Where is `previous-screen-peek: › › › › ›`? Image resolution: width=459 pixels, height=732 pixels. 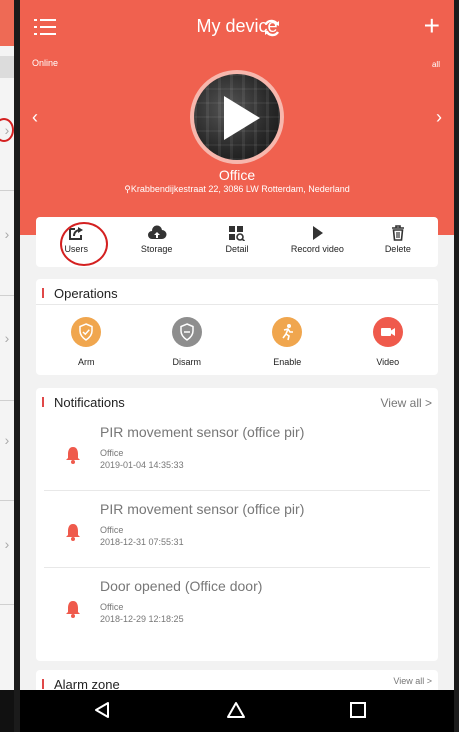 previous-screen-peek: › › › › › is located at coordinates (7, 366).